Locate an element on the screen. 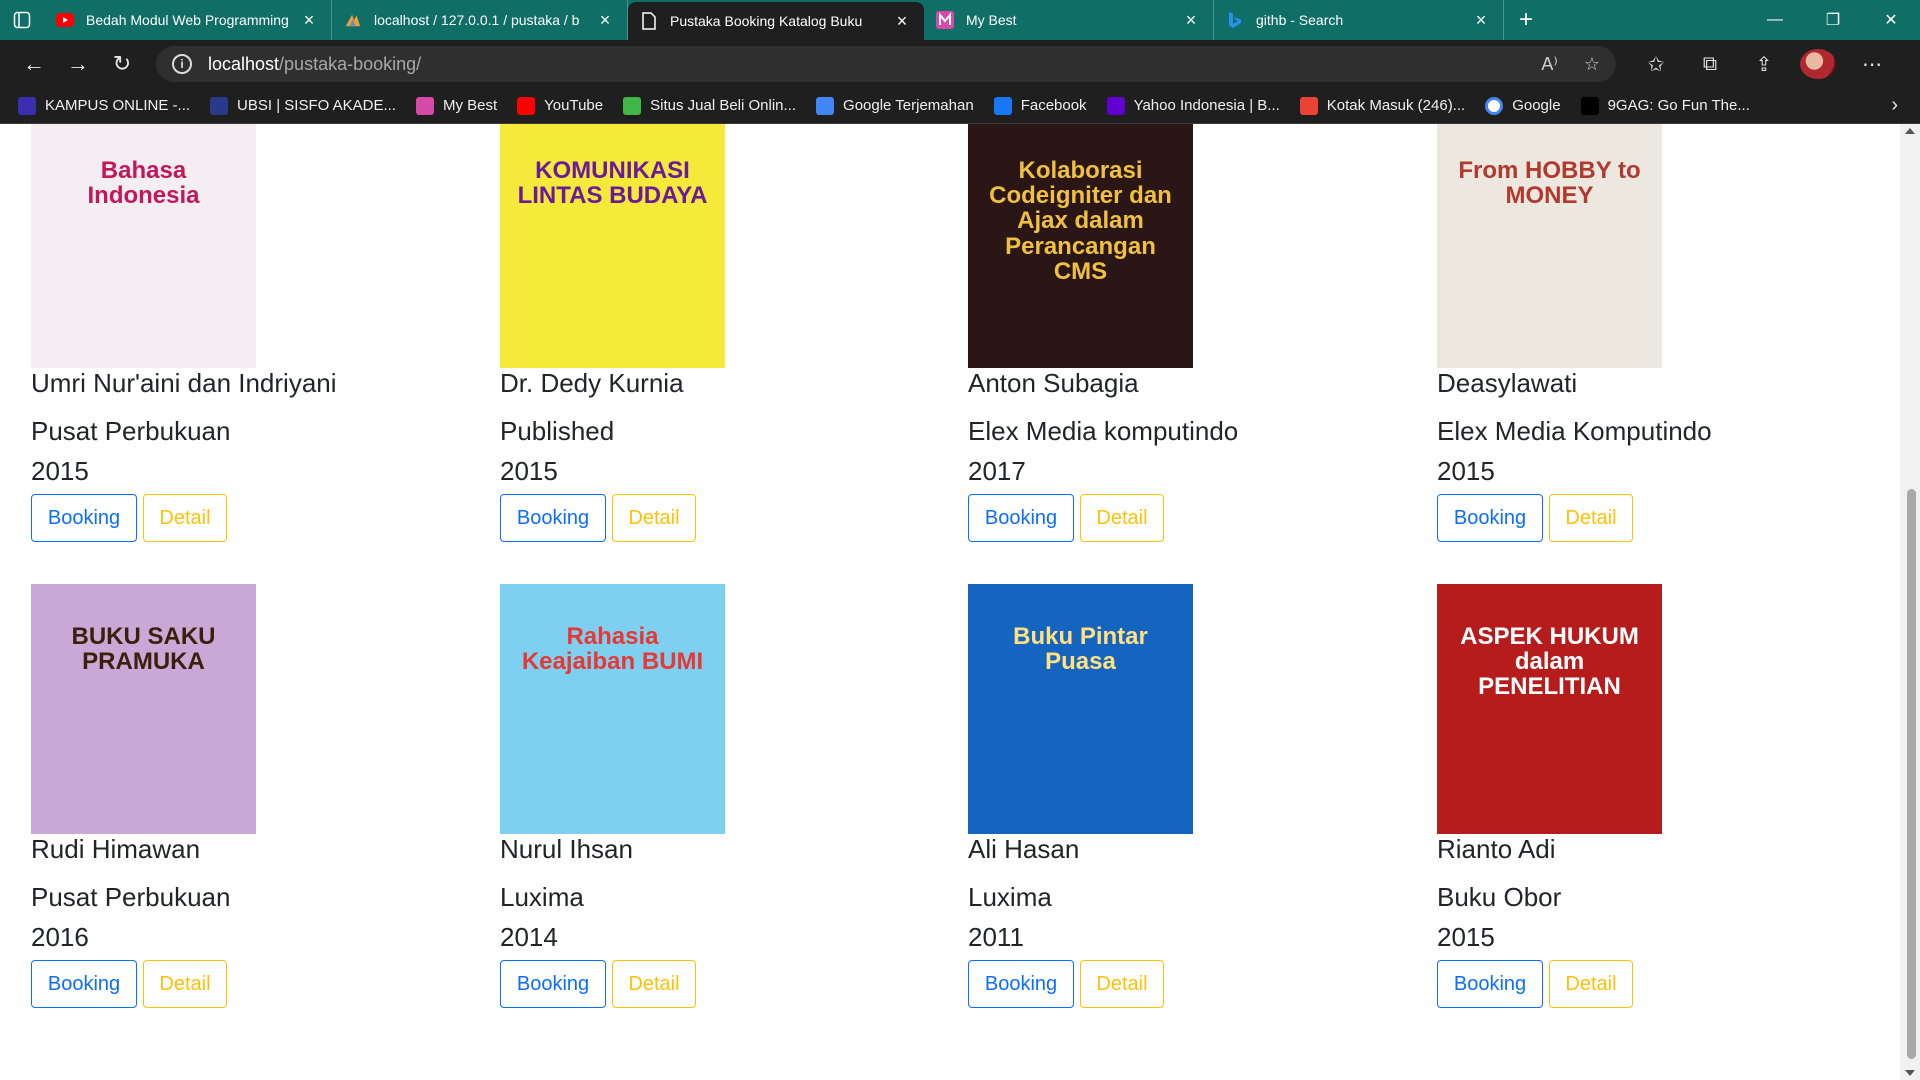  address-bar: i localhost/pustaka-booking/ A⁾ ☆ is located at coordinates (886, 64).